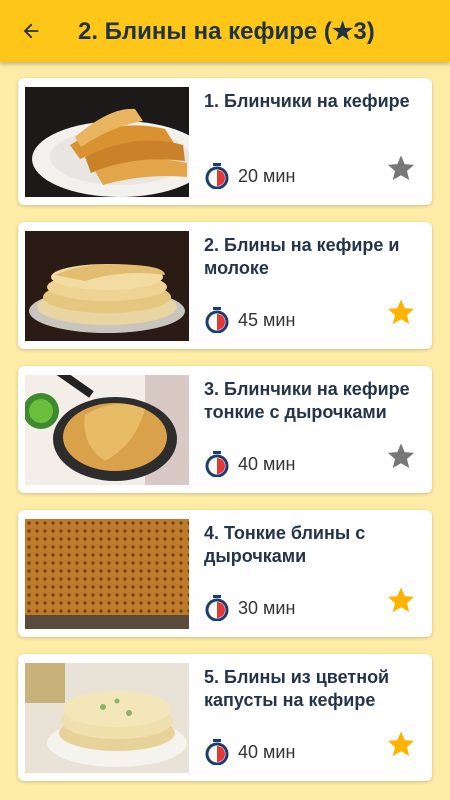 The image size is (450, 800). Describe the element at coordinates (307, 400) in the screenshot. I see `recipe-title: 3. Блинчики на кефире тонкие с дырочками` at that location.